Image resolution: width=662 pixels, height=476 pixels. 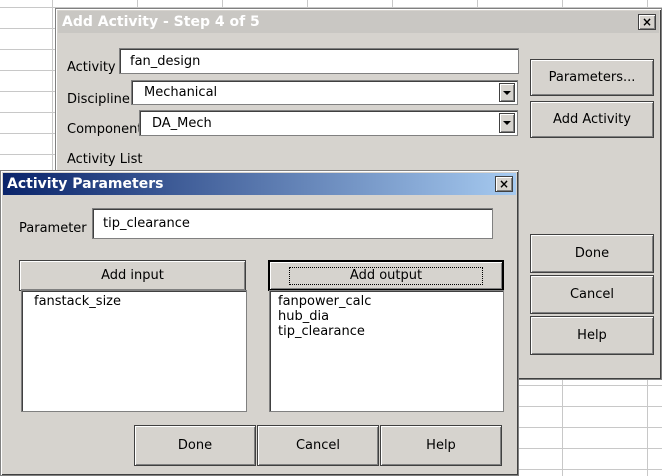 I want to click on add-output-button-label: Add output, so click(x=386, y=275).